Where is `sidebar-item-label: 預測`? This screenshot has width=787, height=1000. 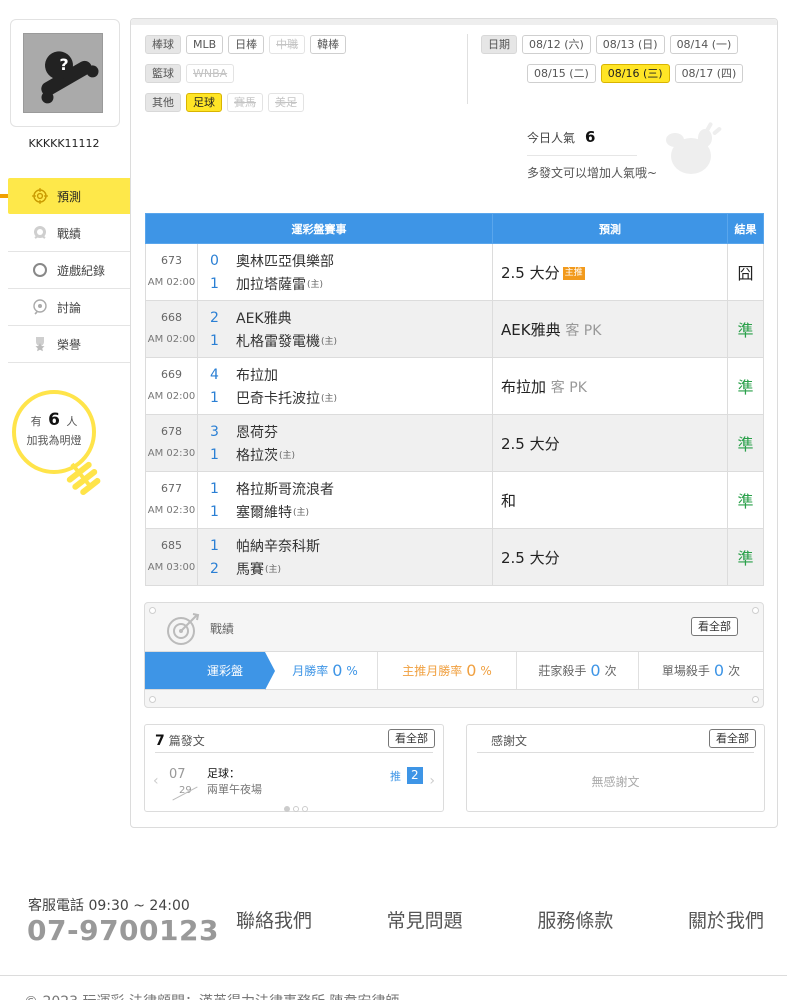
sidebar-item-label: 預測 is located at coordinates (69, 196).